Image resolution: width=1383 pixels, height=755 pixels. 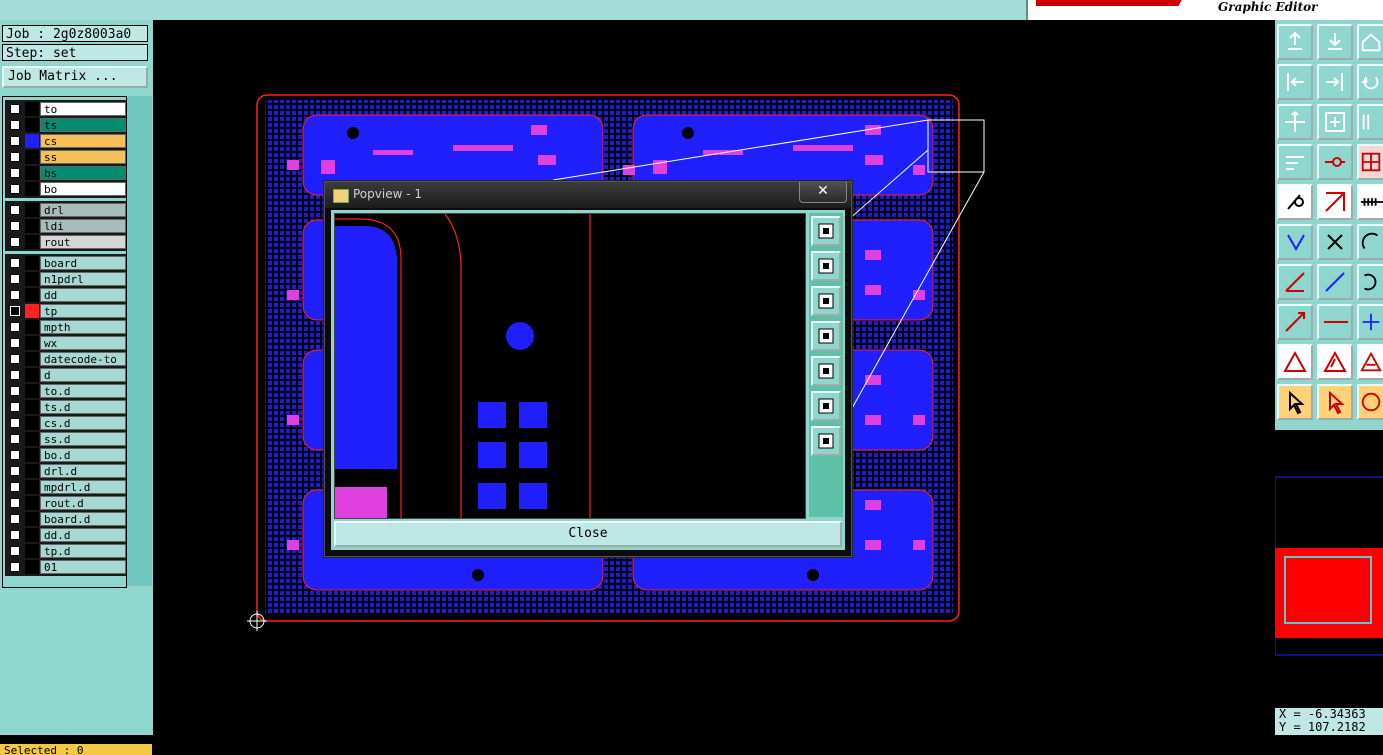 I want to click on pan-left-button, so click(x=826, y=336).